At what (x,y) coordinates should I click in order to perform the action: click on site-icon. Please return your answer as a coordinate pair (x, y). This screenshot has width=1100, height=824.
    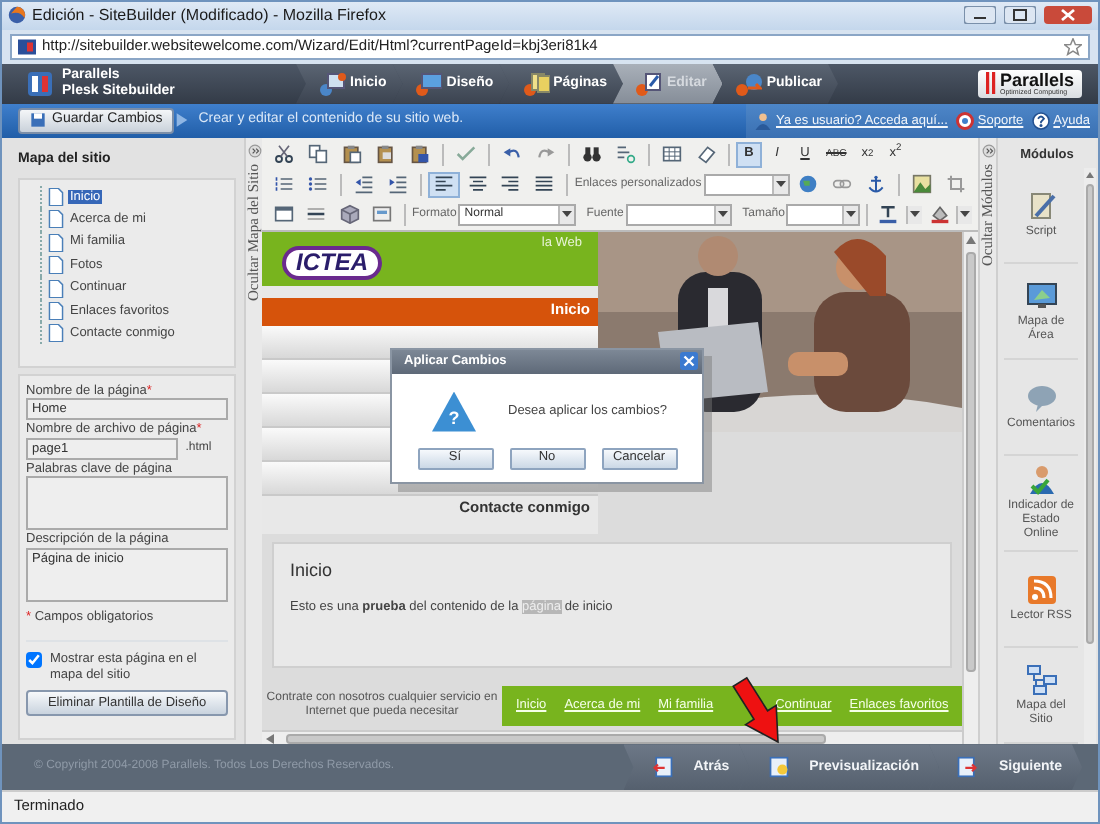
    Looking at the image, I should click on (27, 46).